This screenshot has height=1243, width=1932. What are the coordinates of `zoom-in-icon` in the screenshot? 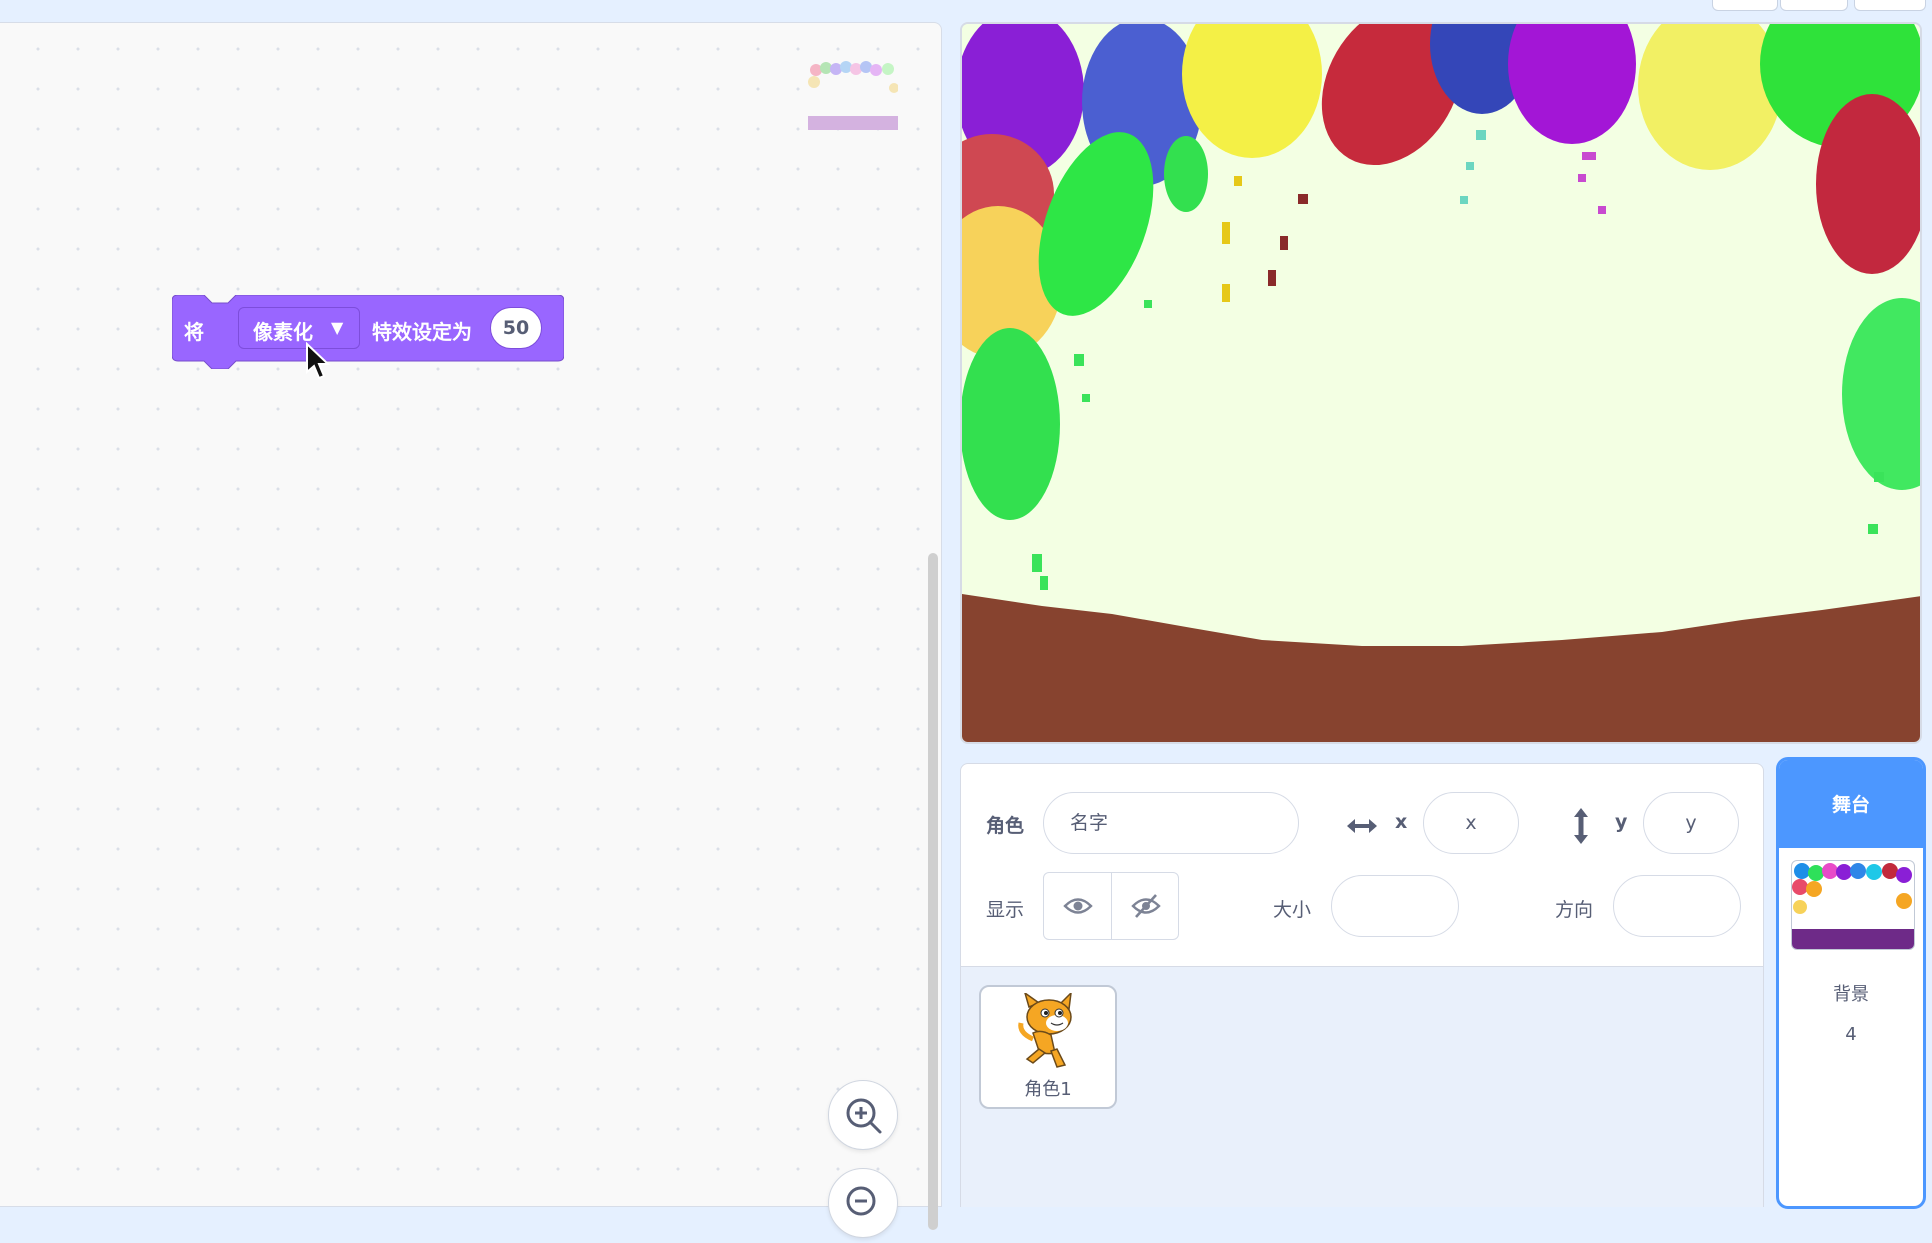 It's located at (864, 1116).